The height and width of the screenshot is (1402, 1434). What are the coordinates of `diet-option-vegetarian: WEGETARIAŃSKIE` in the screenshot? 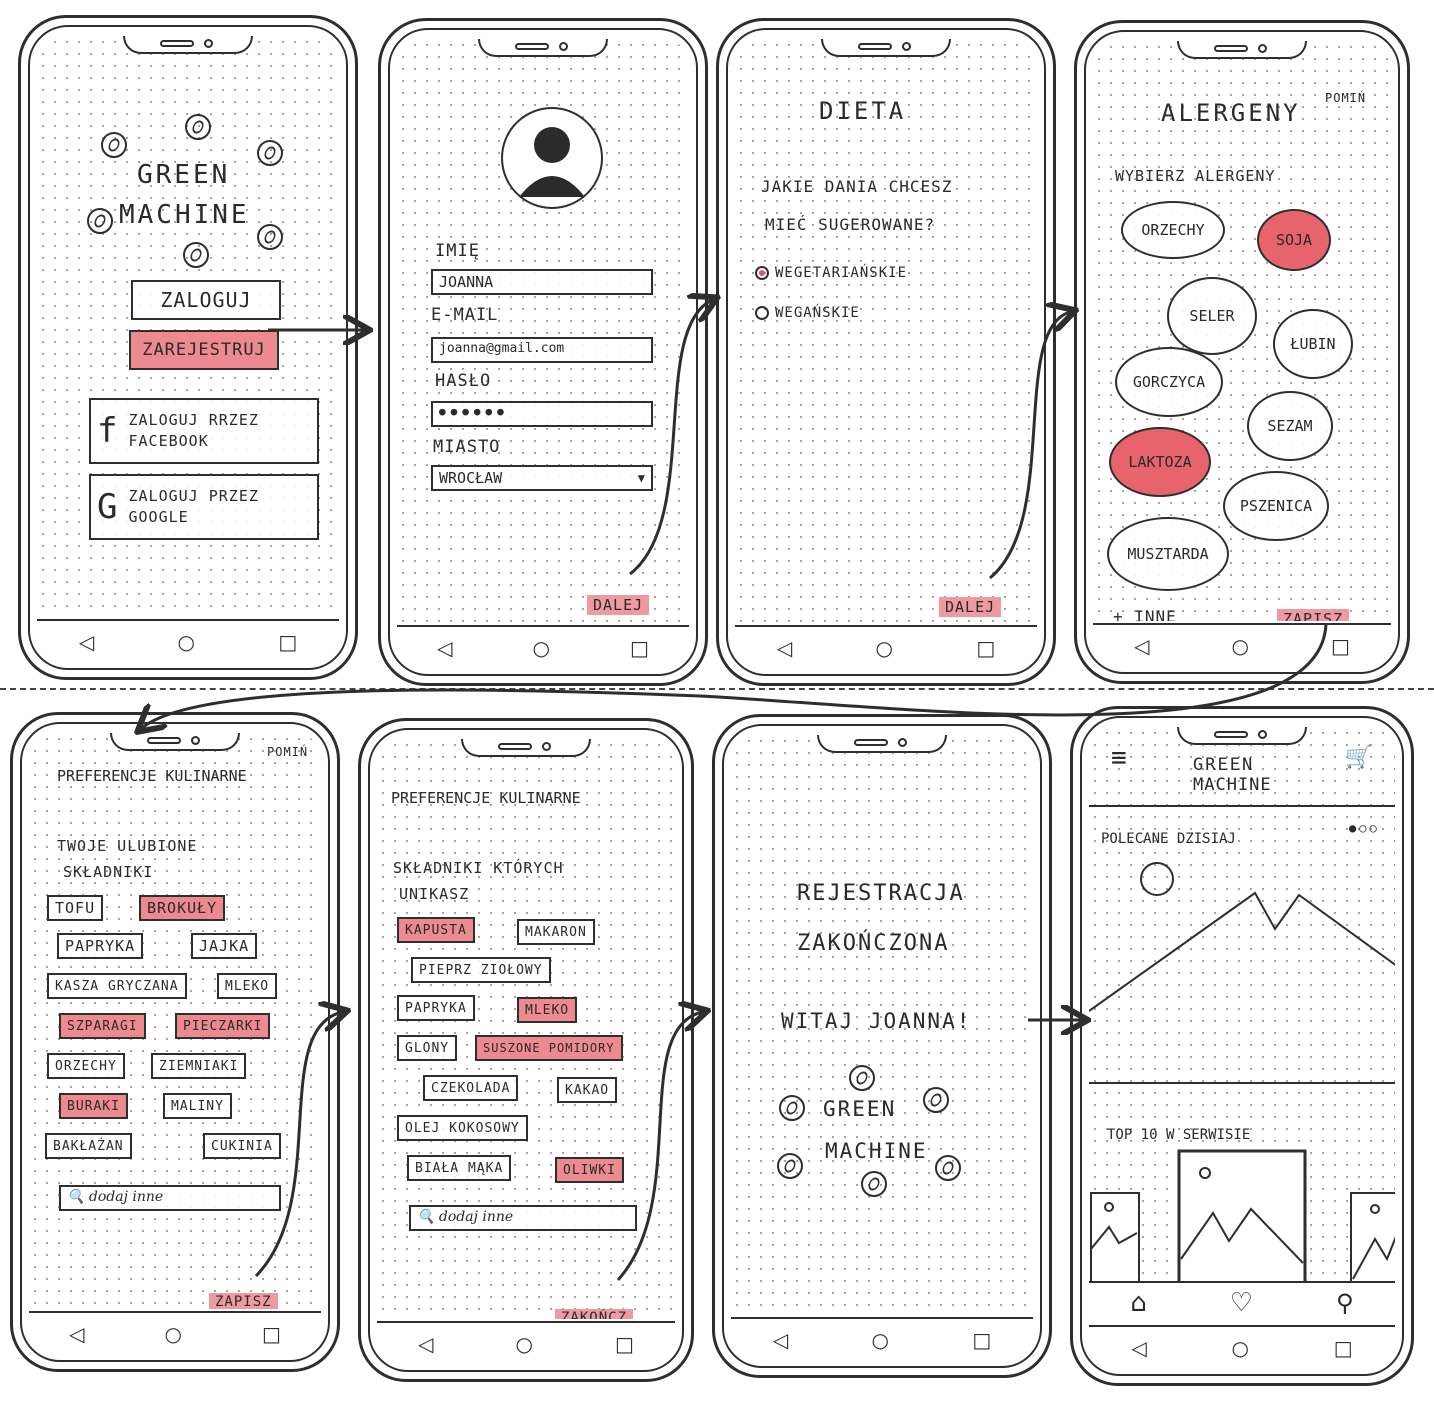 It's located at (831, 273).